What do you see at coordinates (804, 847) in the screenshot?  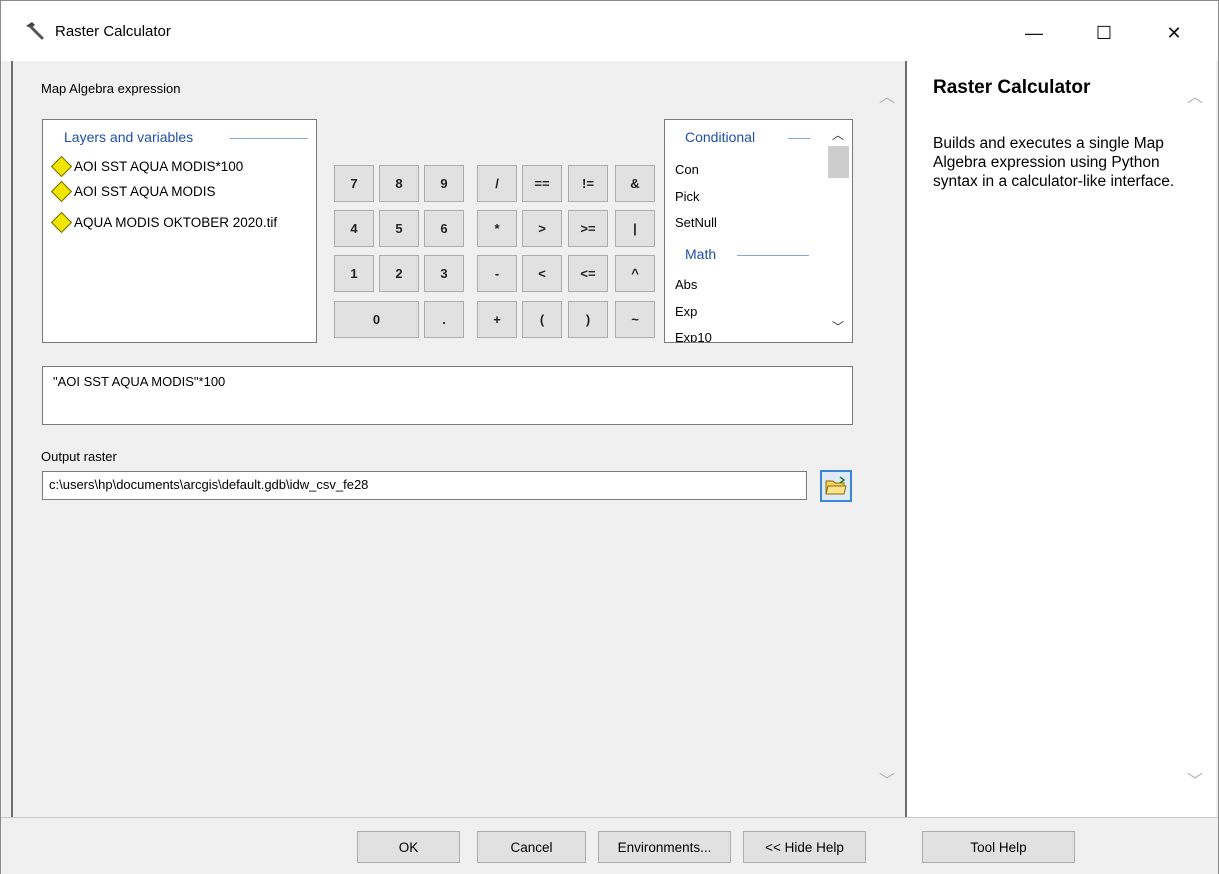 I see `hide-help-button: << Hide Help` at bounding box center [804, 847].